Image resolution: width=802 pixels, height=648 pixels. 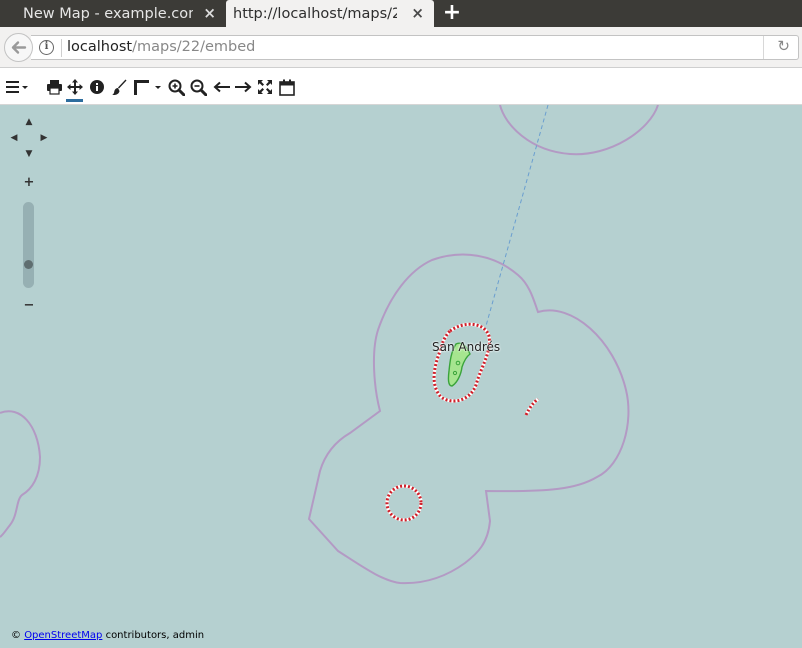 I want to click on zoom-out-control: −, so click(x=29, y=305).